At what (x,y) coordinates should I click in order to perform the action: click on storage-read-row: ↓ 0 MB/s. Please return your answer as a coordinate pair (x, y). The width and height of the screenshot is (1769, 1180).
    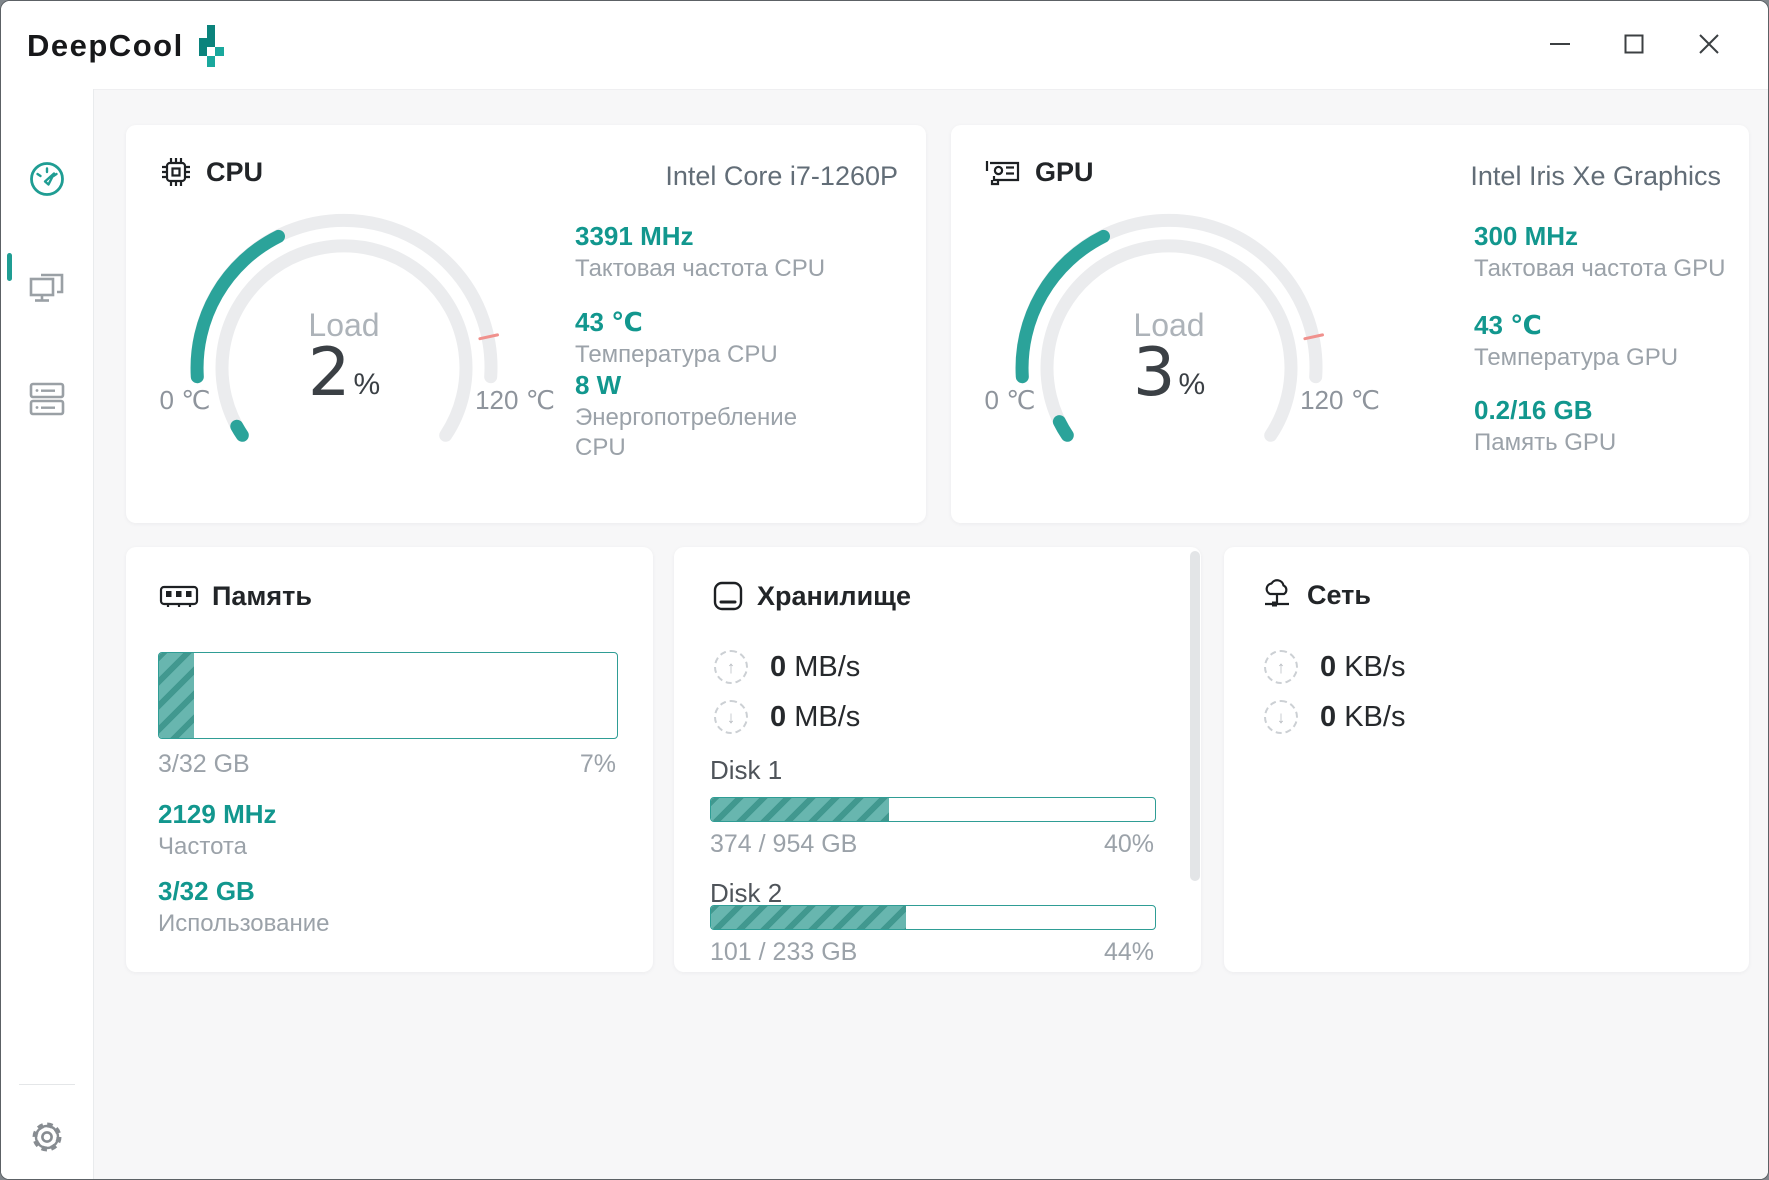
    Looking at the image, I should click on (787, 717).